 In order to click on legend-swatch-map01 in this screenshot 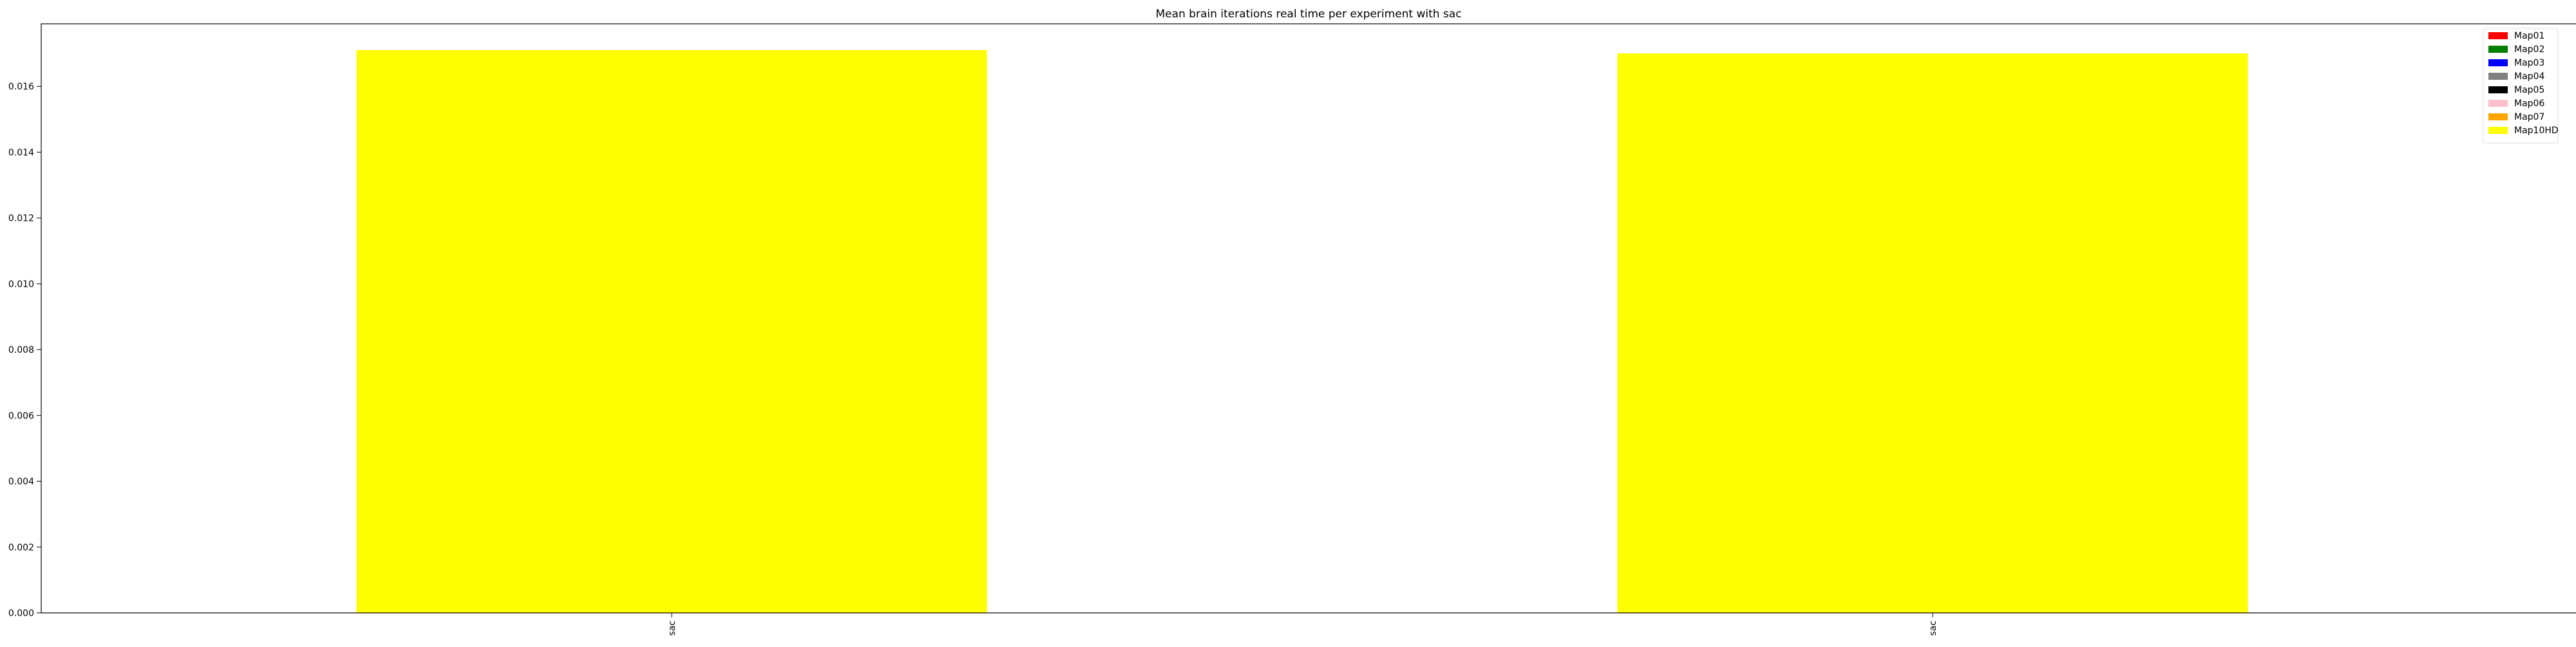, I will do `click(2498, 36)`.